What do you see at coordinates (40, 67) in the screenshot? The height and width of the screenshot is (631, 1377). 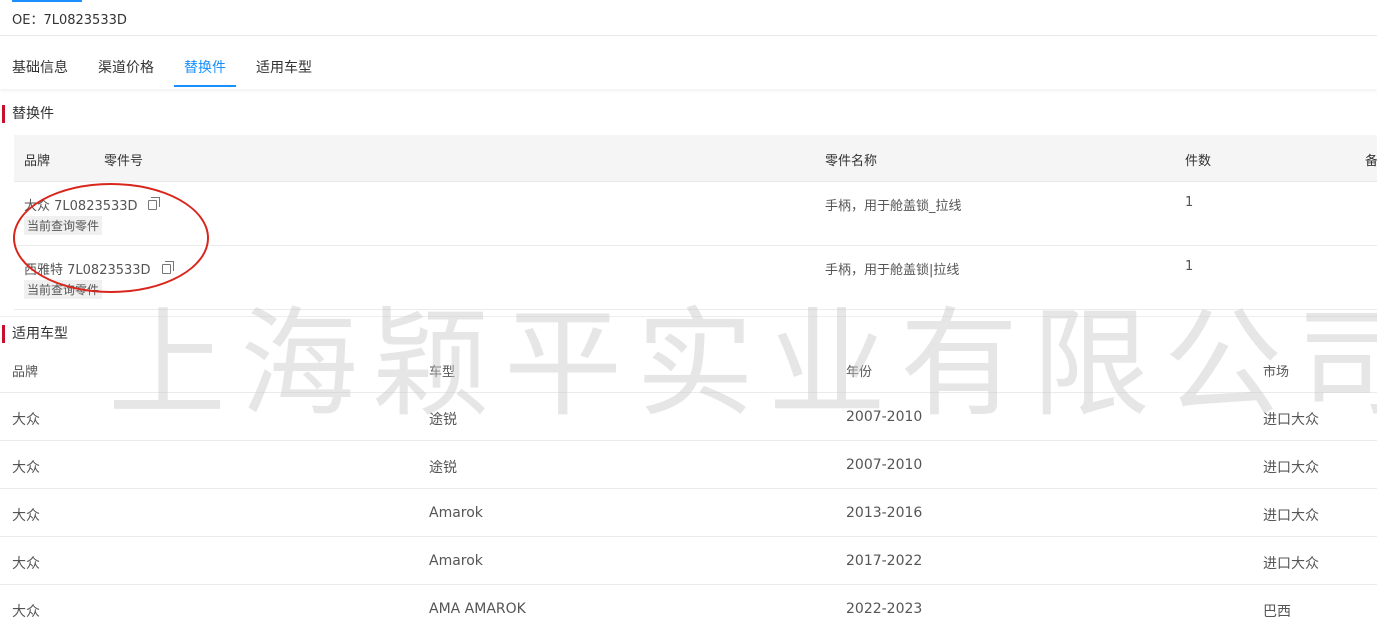 I see `tab-basic-info: 基础信息` at bounding box center [40, 67].